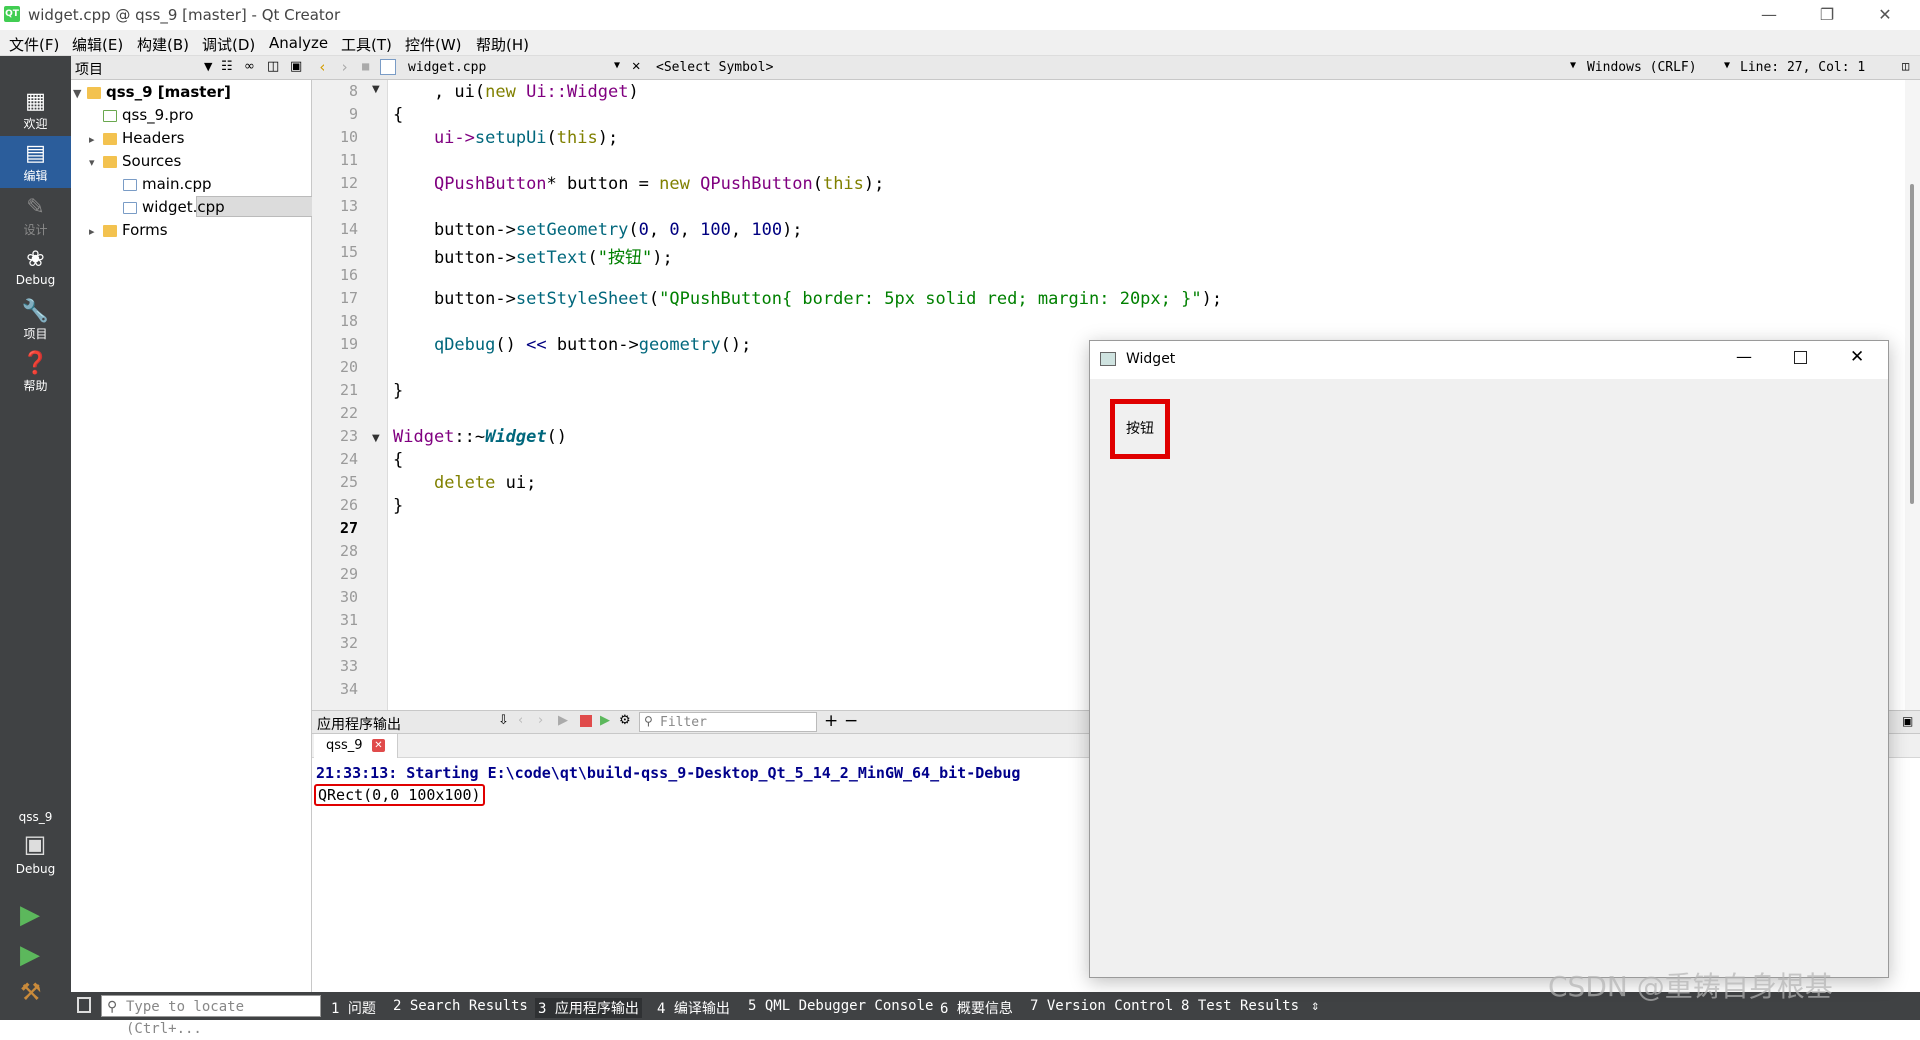  I want to click on chevron-down-icon: ▾, so click(96, 162).